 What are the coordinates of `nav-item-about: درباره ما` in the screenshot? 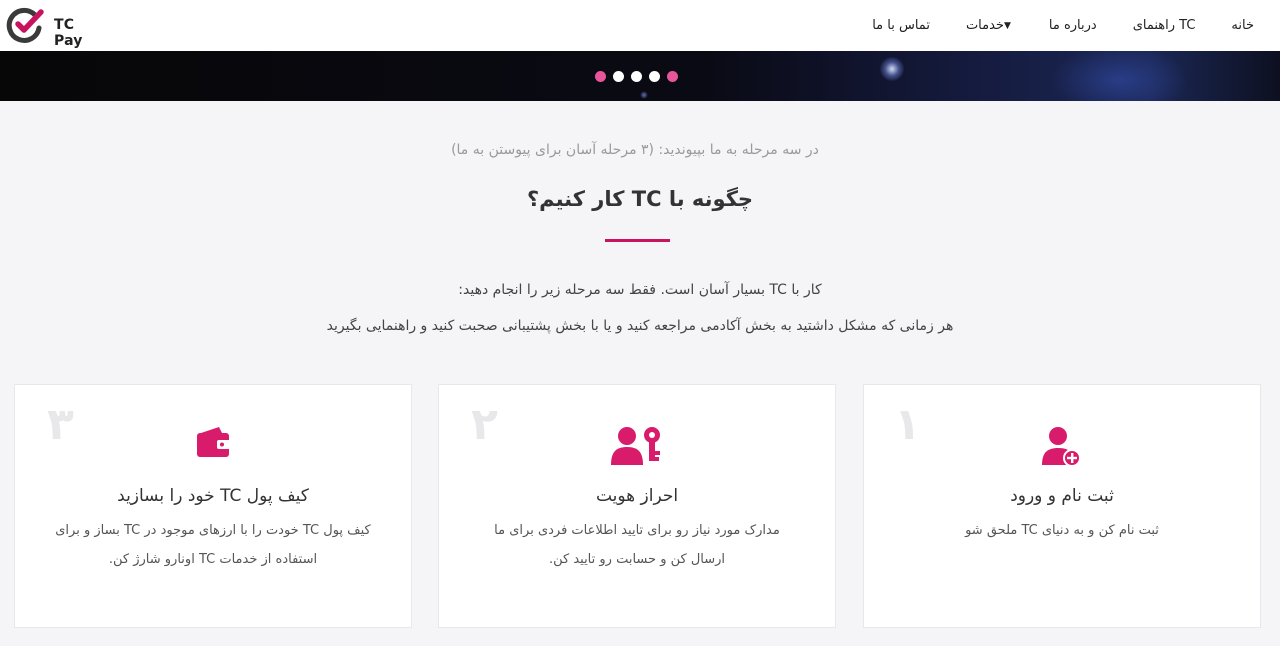 It's located at (1073, 25).